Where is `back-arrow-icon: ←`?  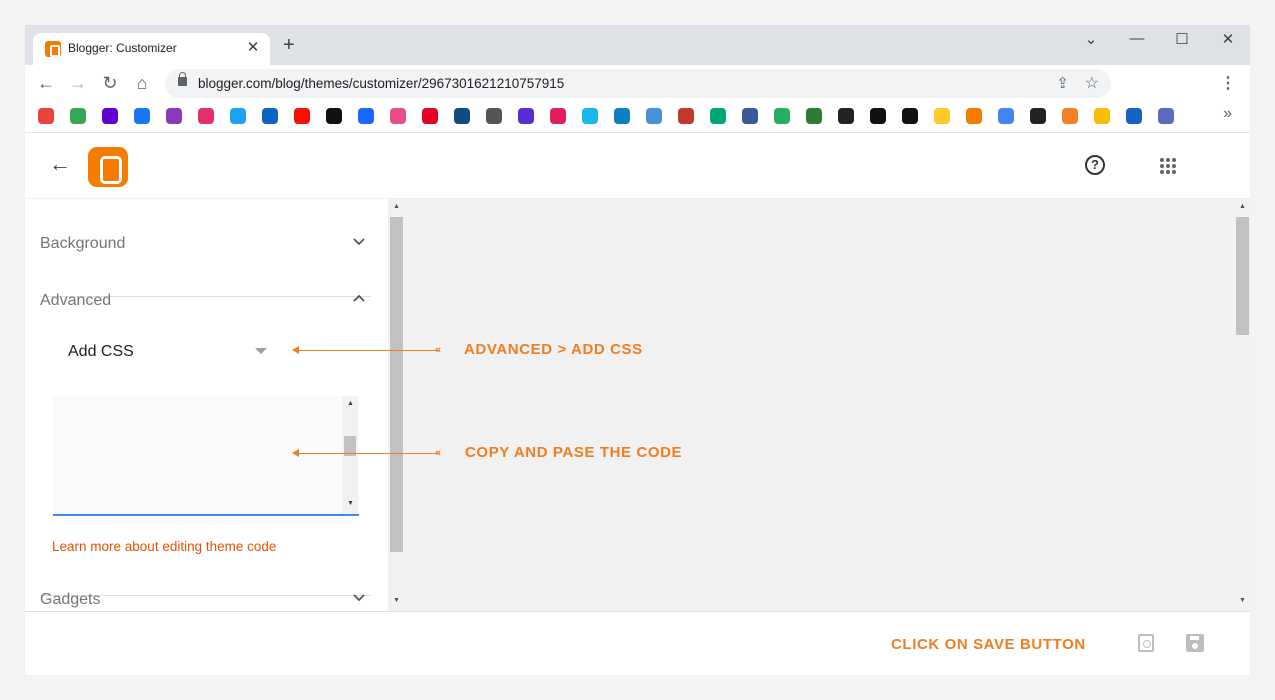
back-arrow-icon: ← is located at coordinates (46, 83).